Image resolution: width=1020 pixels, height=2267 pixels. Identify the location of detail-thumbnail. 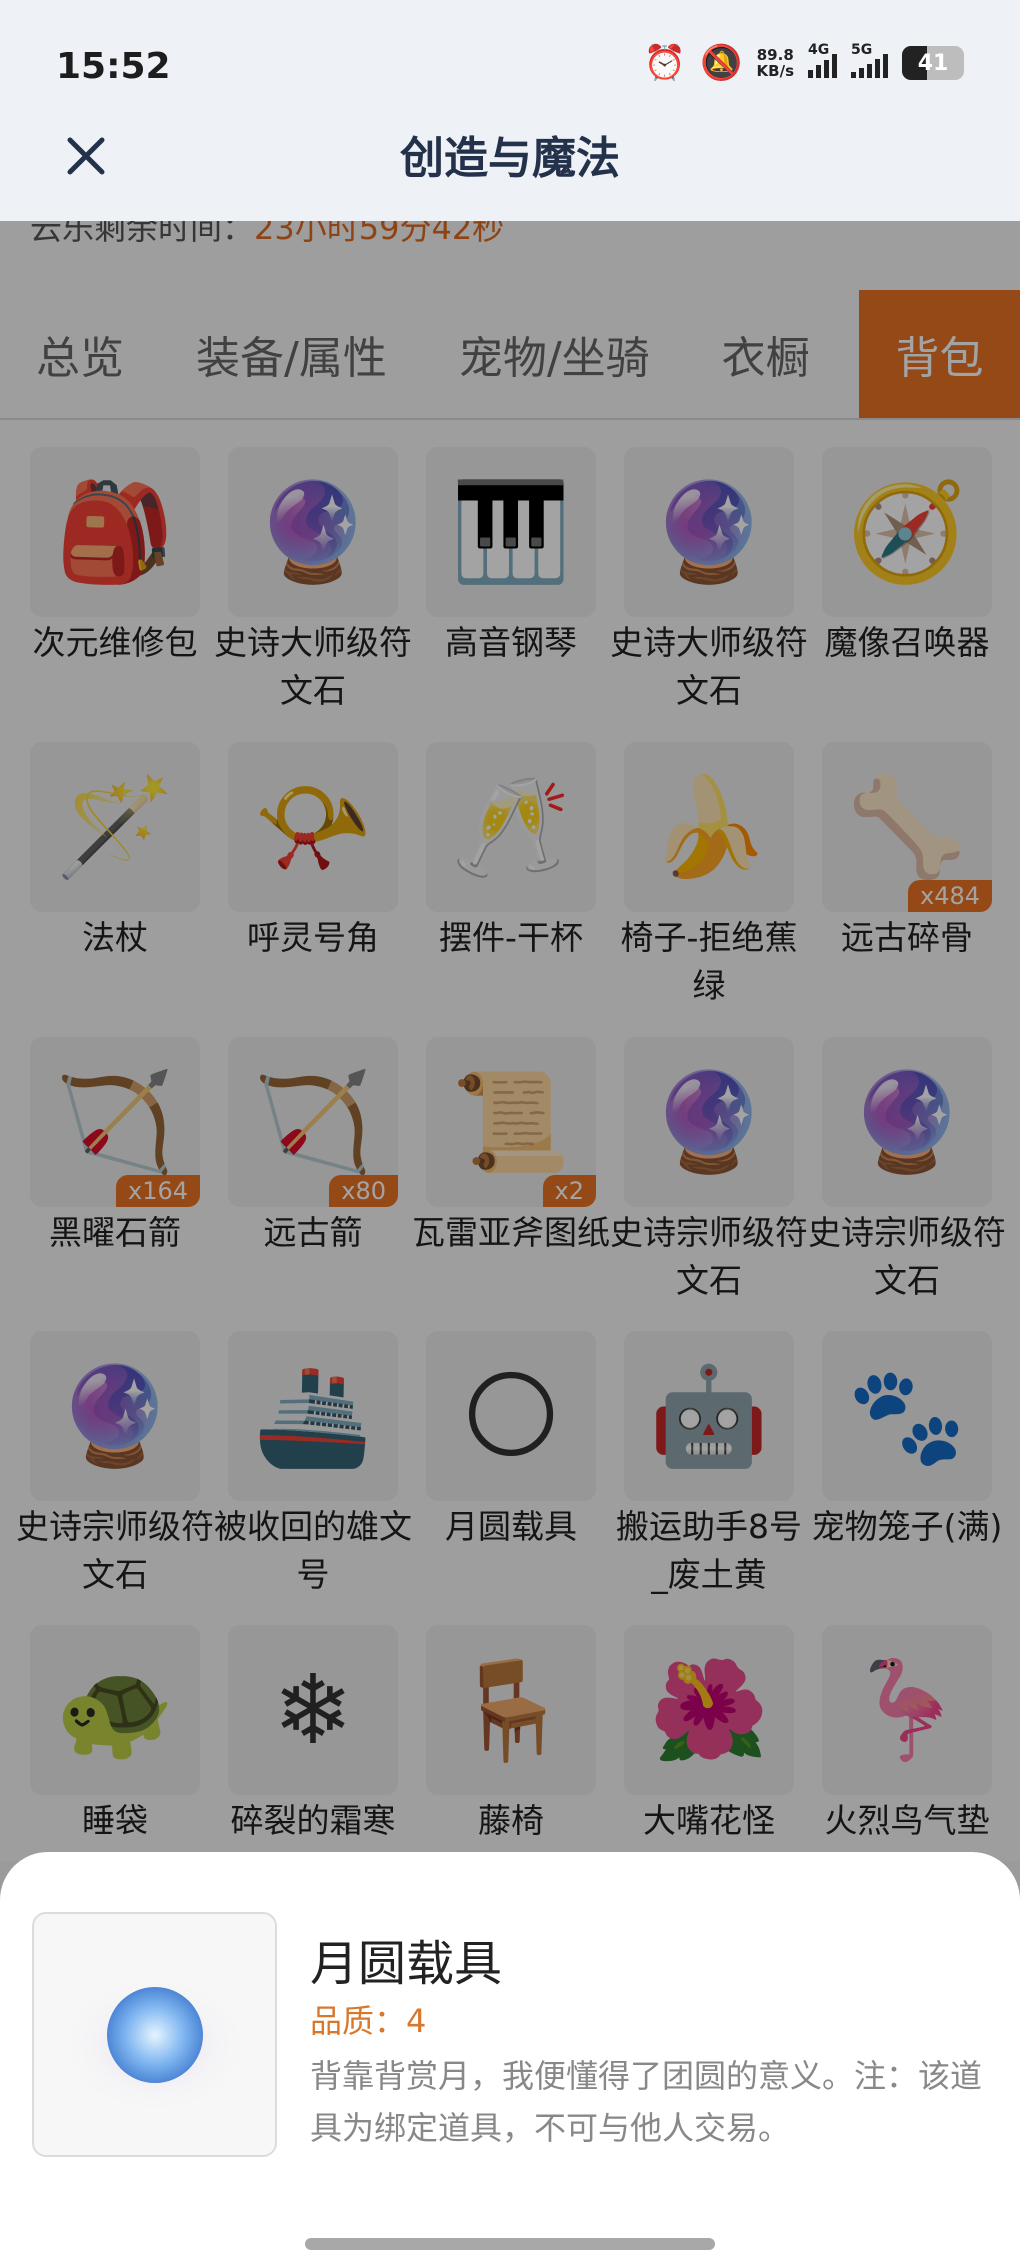
(154, 2034).